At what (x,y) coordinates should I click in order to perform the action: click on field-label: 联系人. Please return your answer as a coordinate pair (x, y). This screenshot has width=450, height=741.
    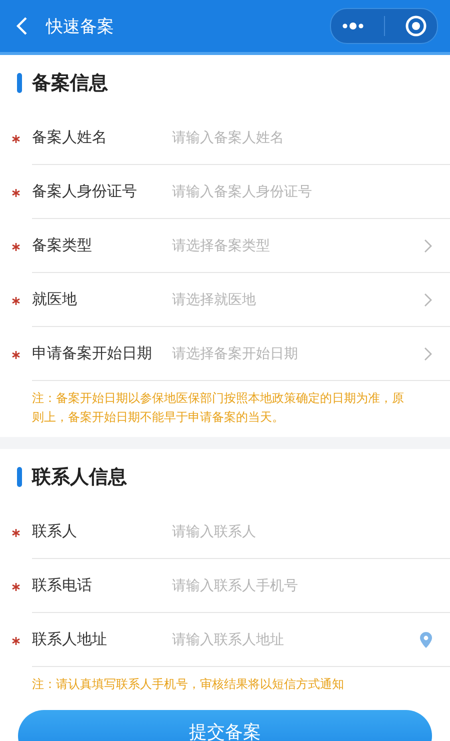
    Looking at the image, I should click on (55, 531).